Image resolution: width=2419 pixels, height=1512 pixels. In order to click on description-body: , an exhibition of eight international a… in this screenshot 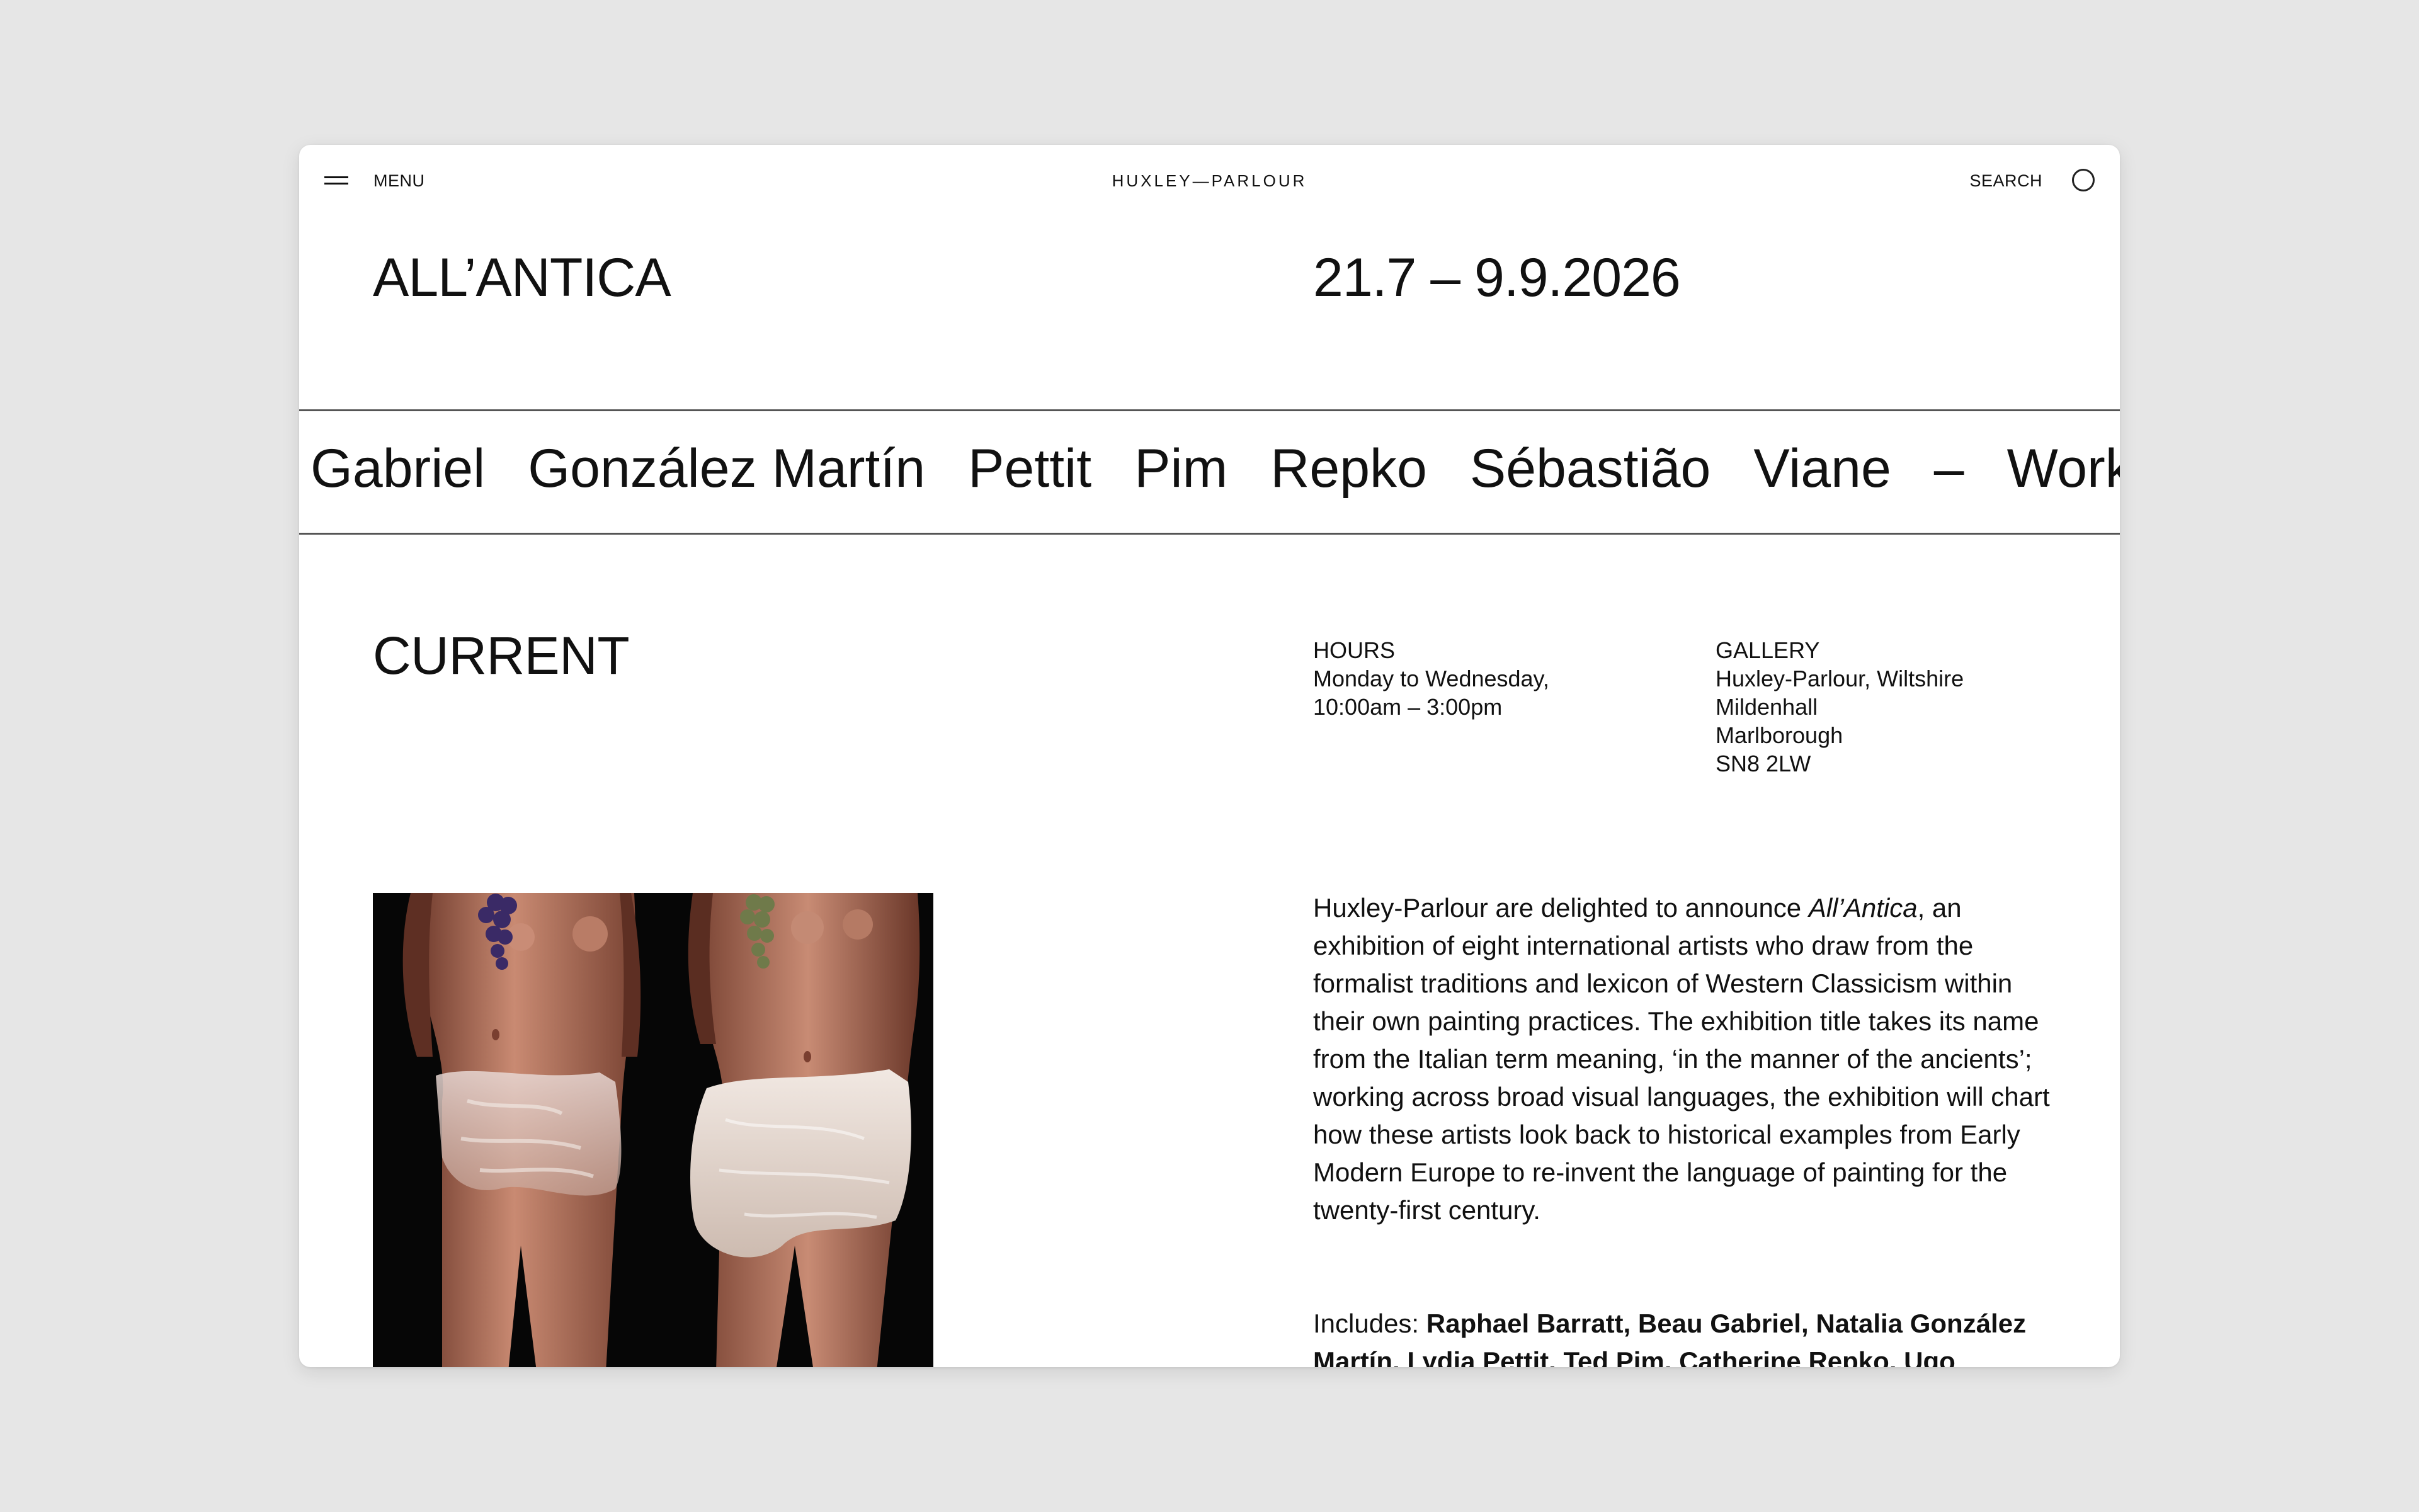, I will do `click(1681, 1059)`.